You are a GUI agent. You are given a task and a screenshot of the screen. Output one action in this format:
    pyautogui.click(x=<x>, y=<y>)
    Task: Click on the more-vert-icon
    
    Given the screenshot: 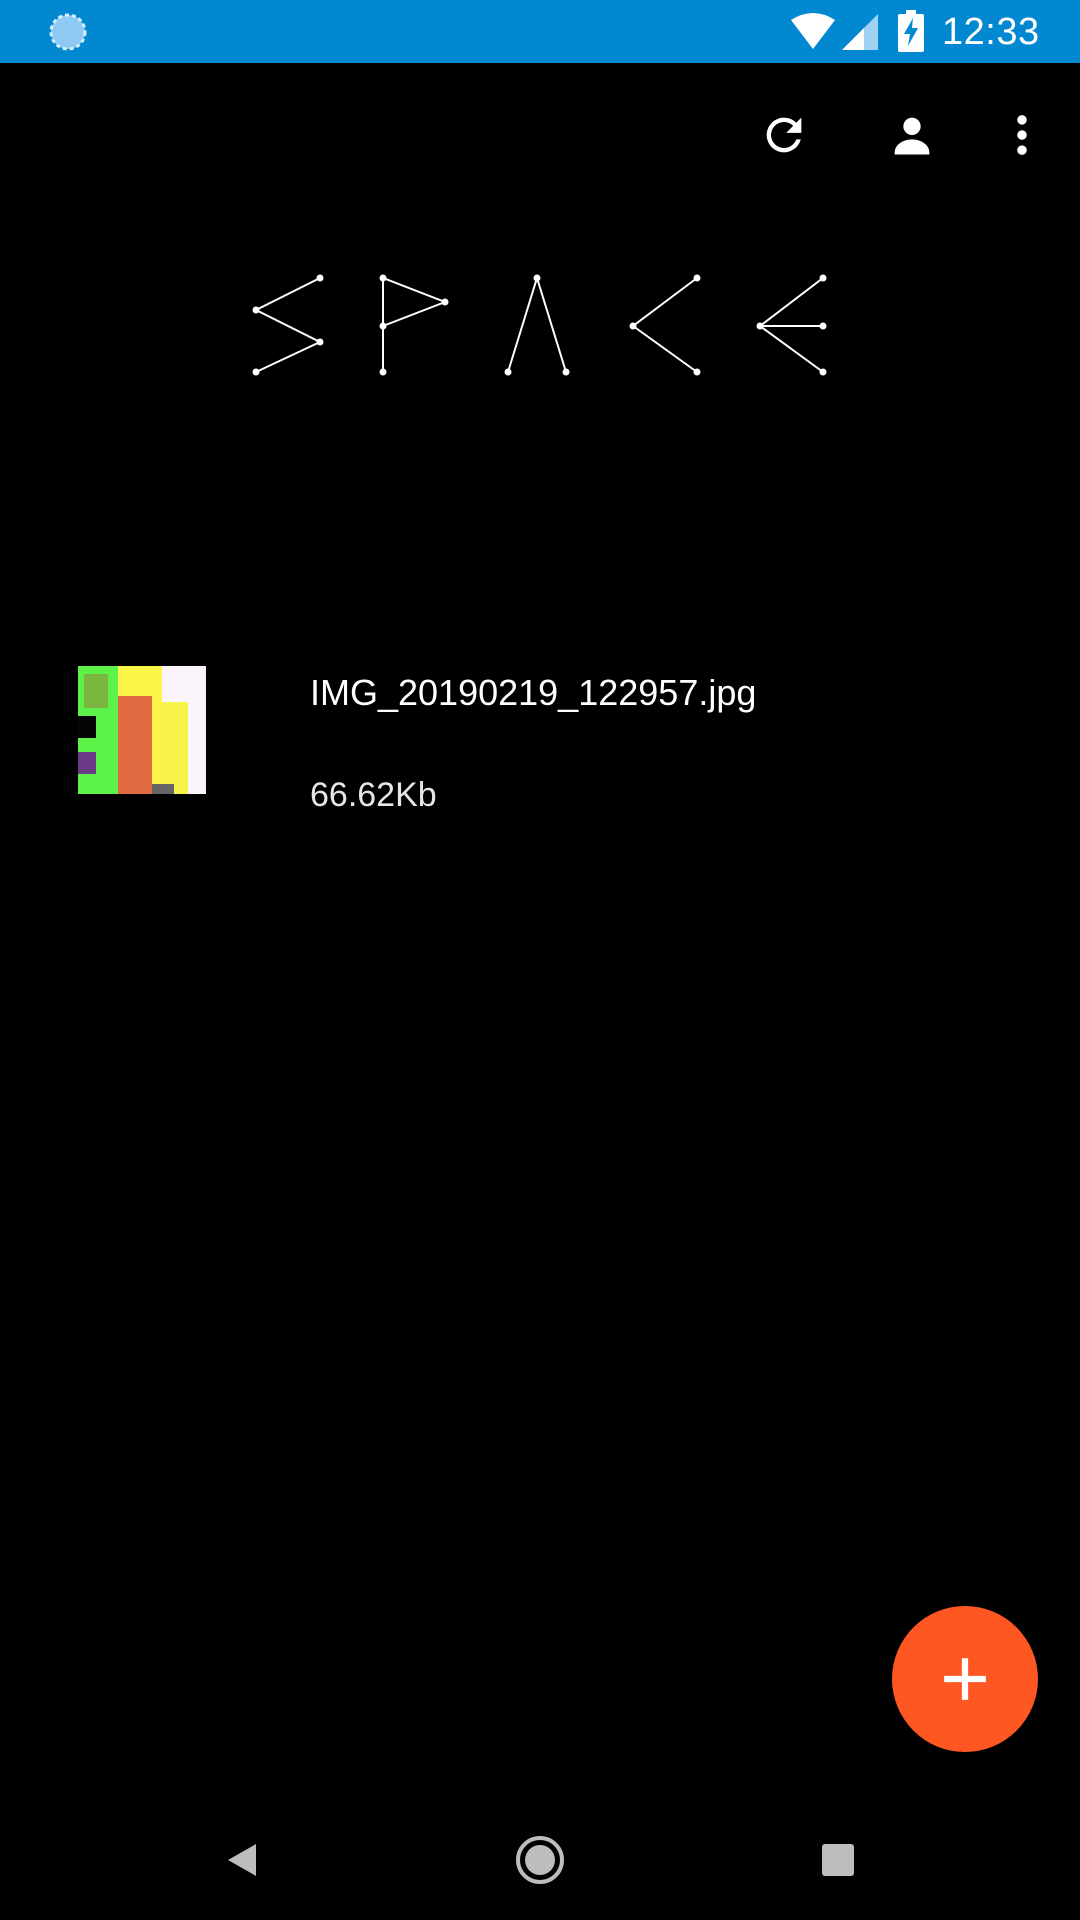 What is the action you would take?
    pyautogui.click(x=1022, y=135)
    